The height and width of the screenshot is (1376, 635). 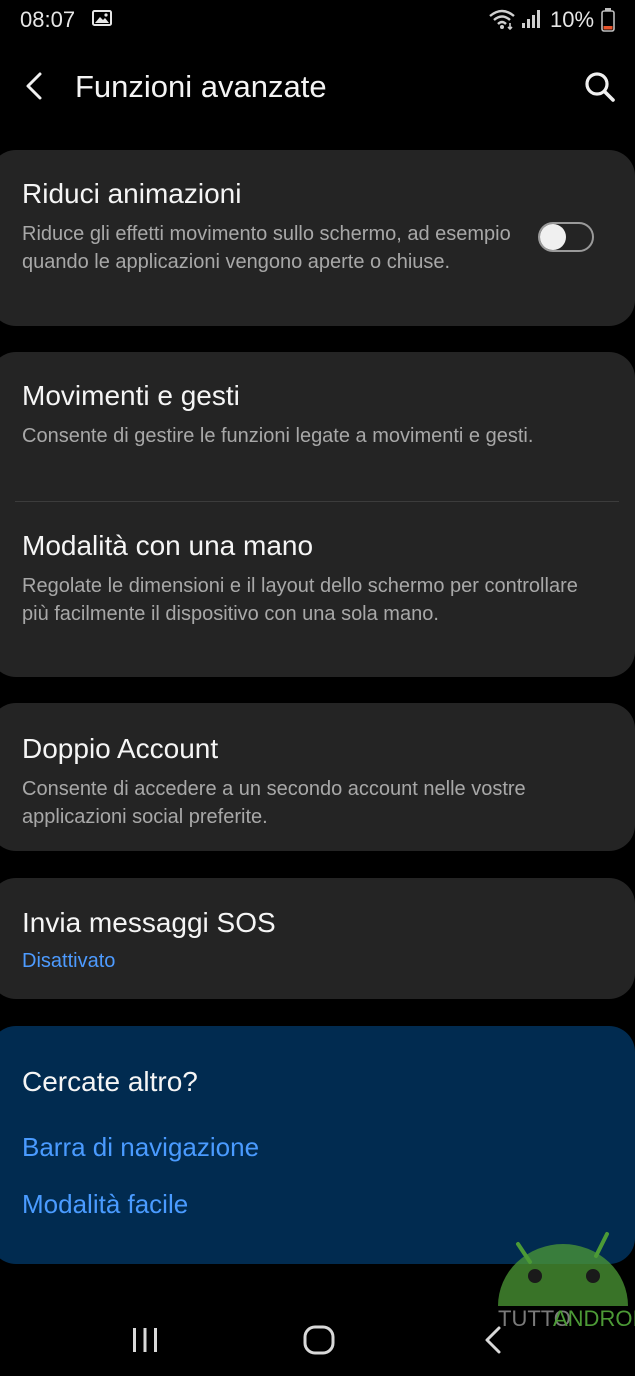 I want to click on toggle-knob, so click(x=553, y=237).